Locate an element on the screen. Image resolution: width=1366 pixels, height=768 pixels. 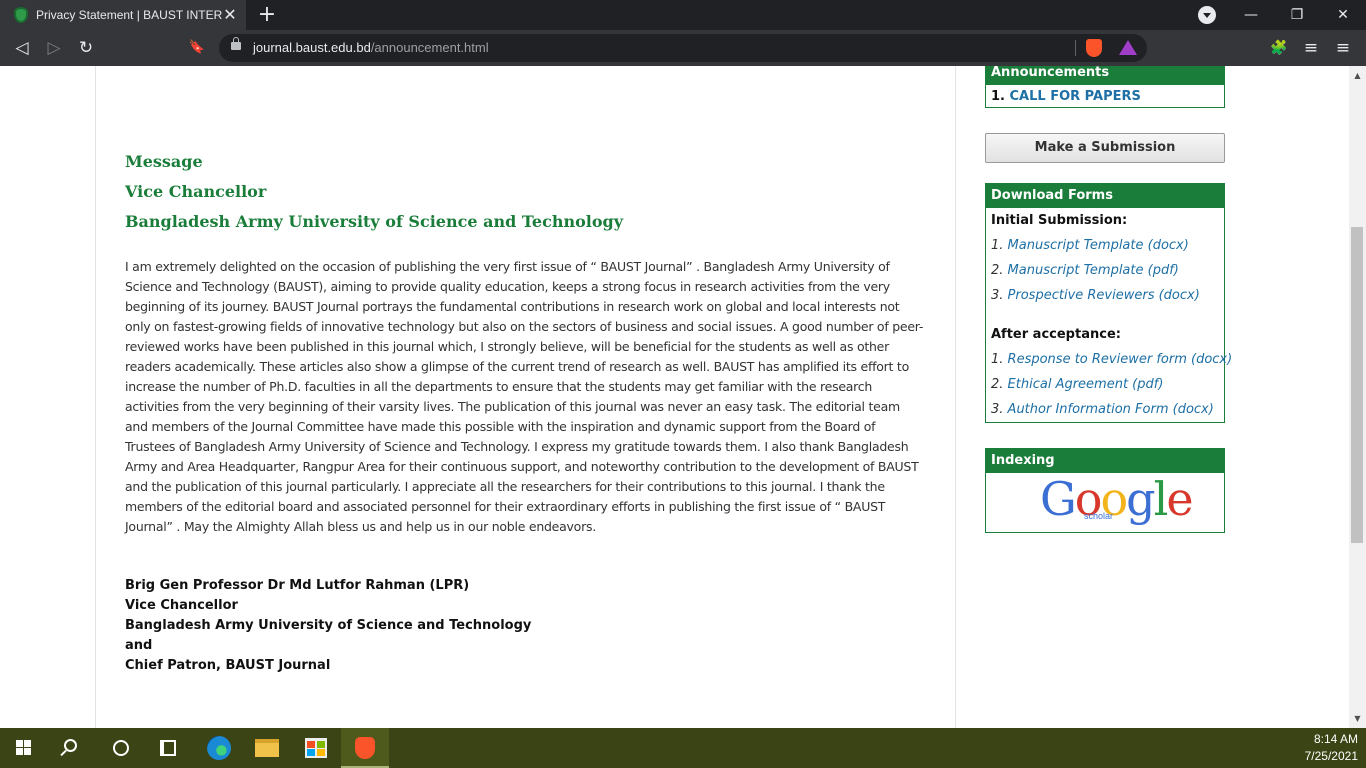
scholar-text: scholar is located at coordinates (1099, 516).